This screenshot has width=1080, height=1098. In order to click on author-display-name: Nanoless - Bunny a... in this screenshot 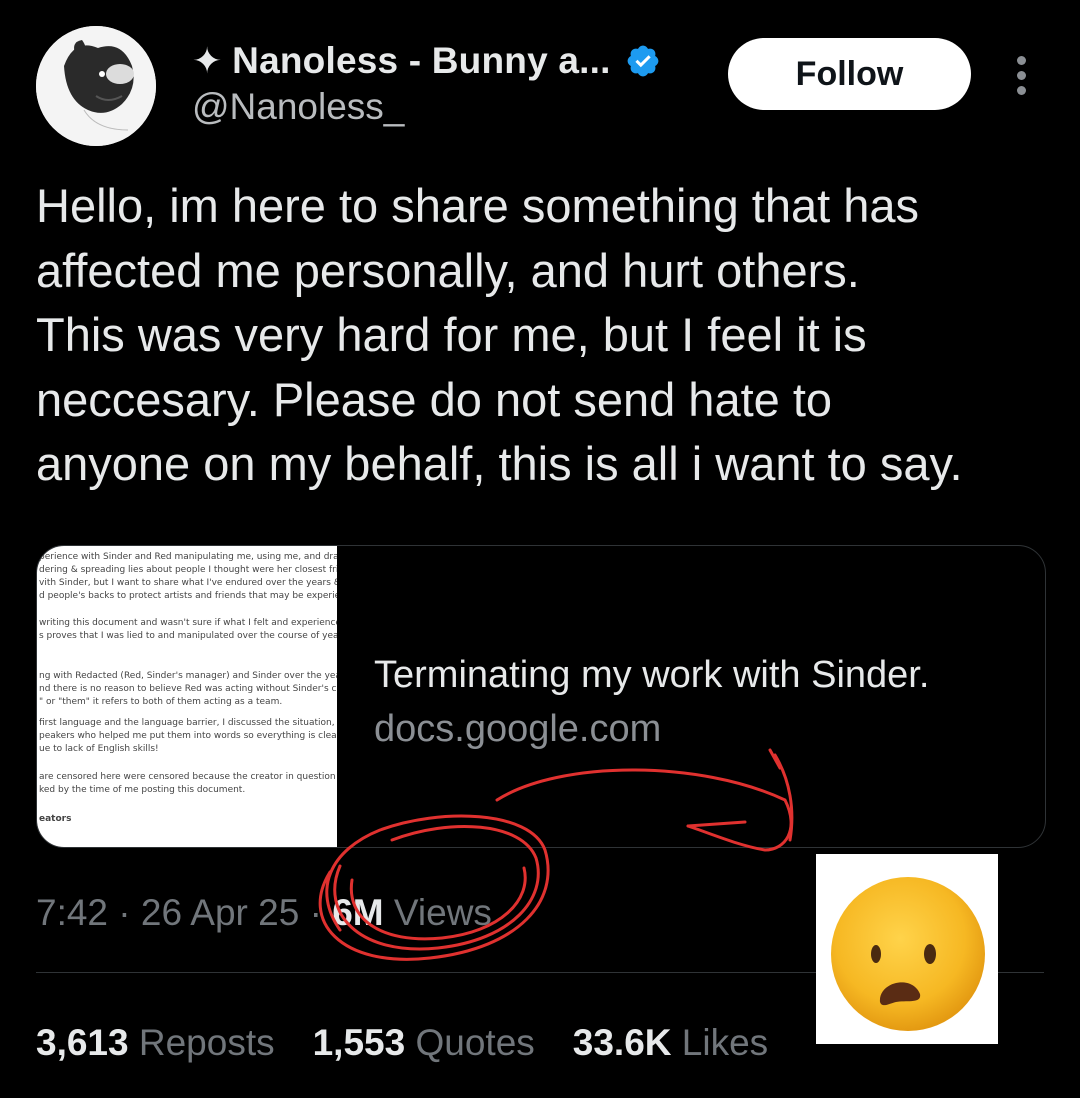, I will do `click(421, 61)`.